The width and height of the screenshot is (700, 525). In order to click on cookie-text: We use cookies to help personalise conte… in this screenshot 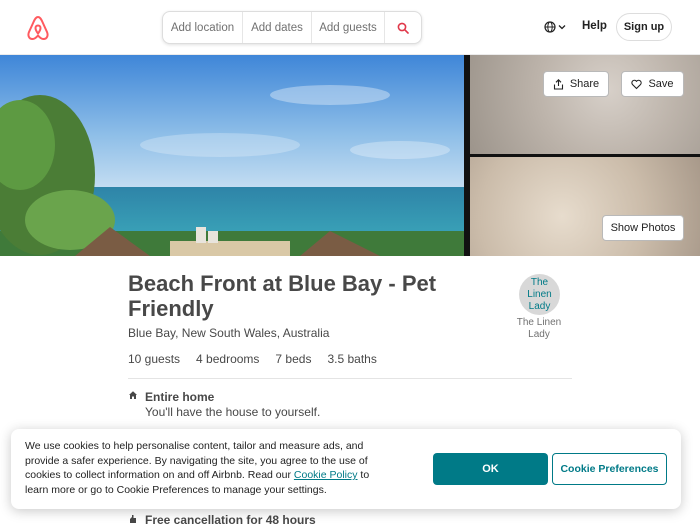, I will do `click(205, 468)`.